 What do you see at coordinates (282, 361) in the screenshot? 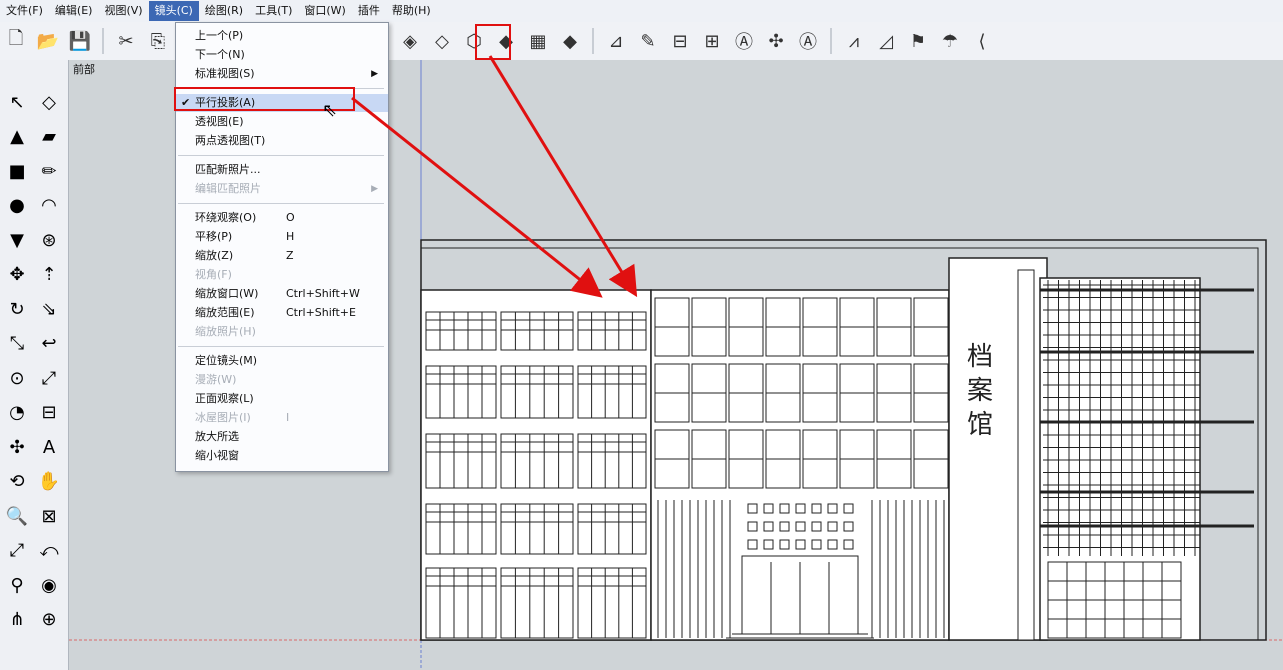
I see `camera-menu-item: 定位镜头(M)` at bounding box center [282, 361].